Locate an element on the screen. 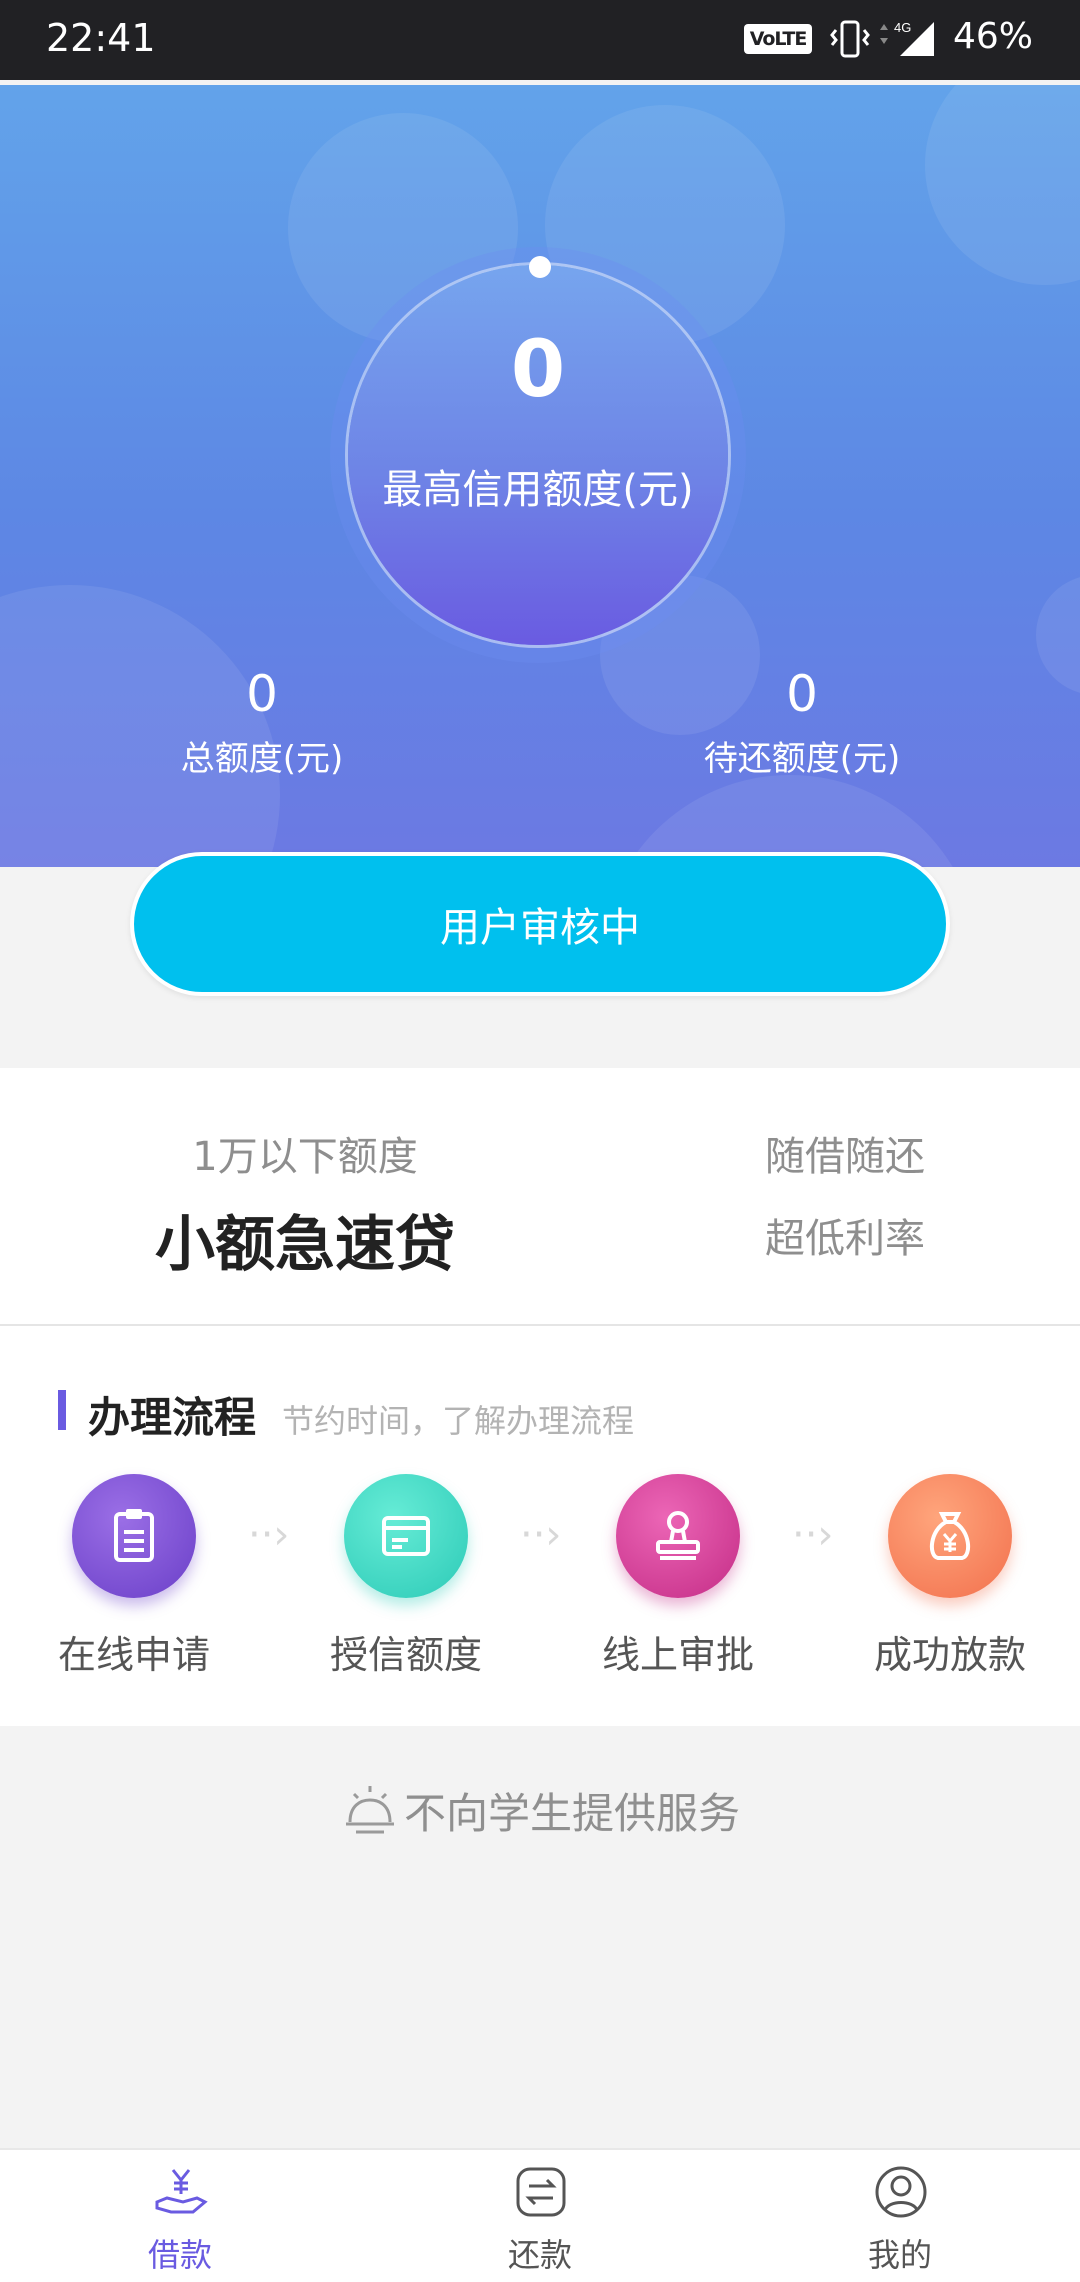 Image resolution: width=1080 pixels, height=2282 pixels. feature-flexible-repay: 随借随还 is located at coordinates (845, 1157).